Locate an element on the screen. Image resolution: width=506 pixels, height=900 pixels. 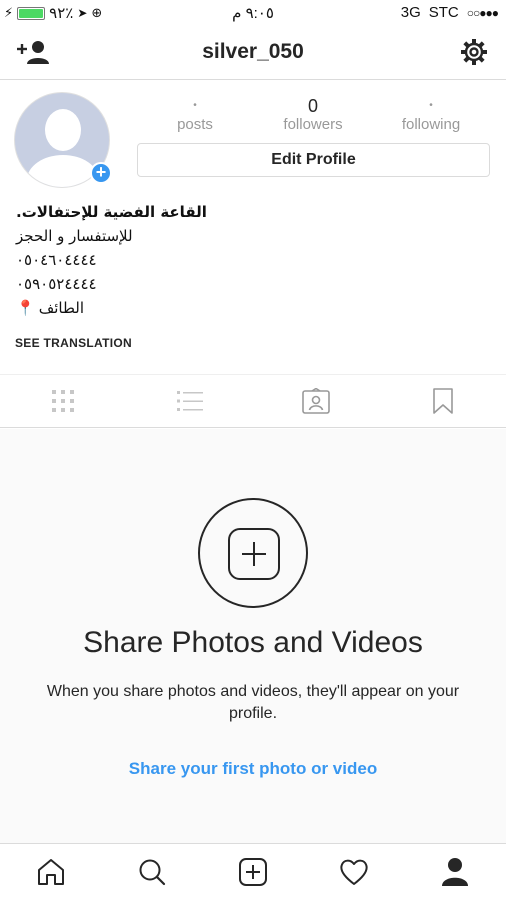
nav-activity is located at coordinates (354, 872).